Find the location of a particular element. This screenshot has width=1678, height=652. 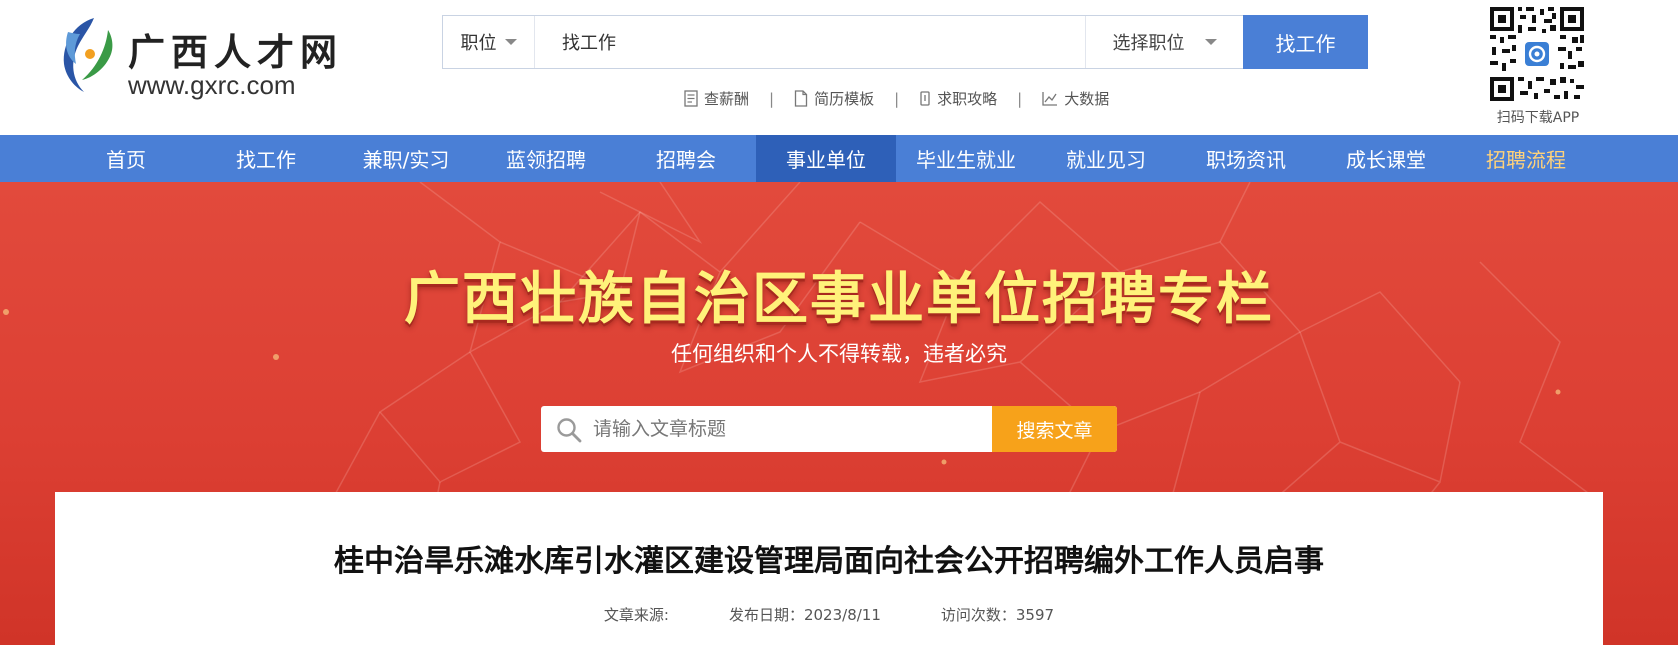

search-type-dropdown: 职位 is located at coordinates (489, 42).